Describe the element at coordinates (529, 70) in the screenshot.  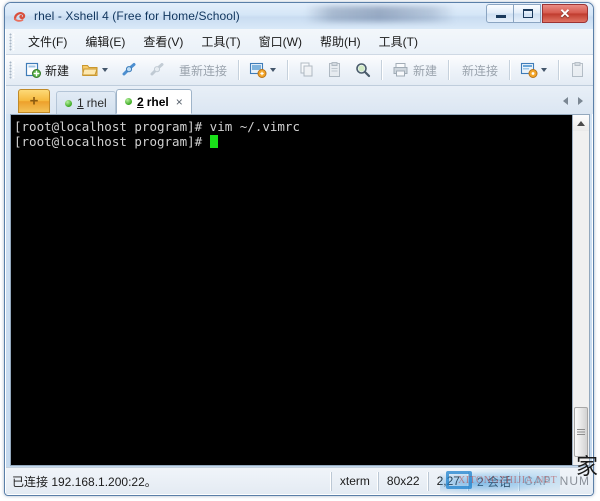
I see `properties-gear-icon` at that location.